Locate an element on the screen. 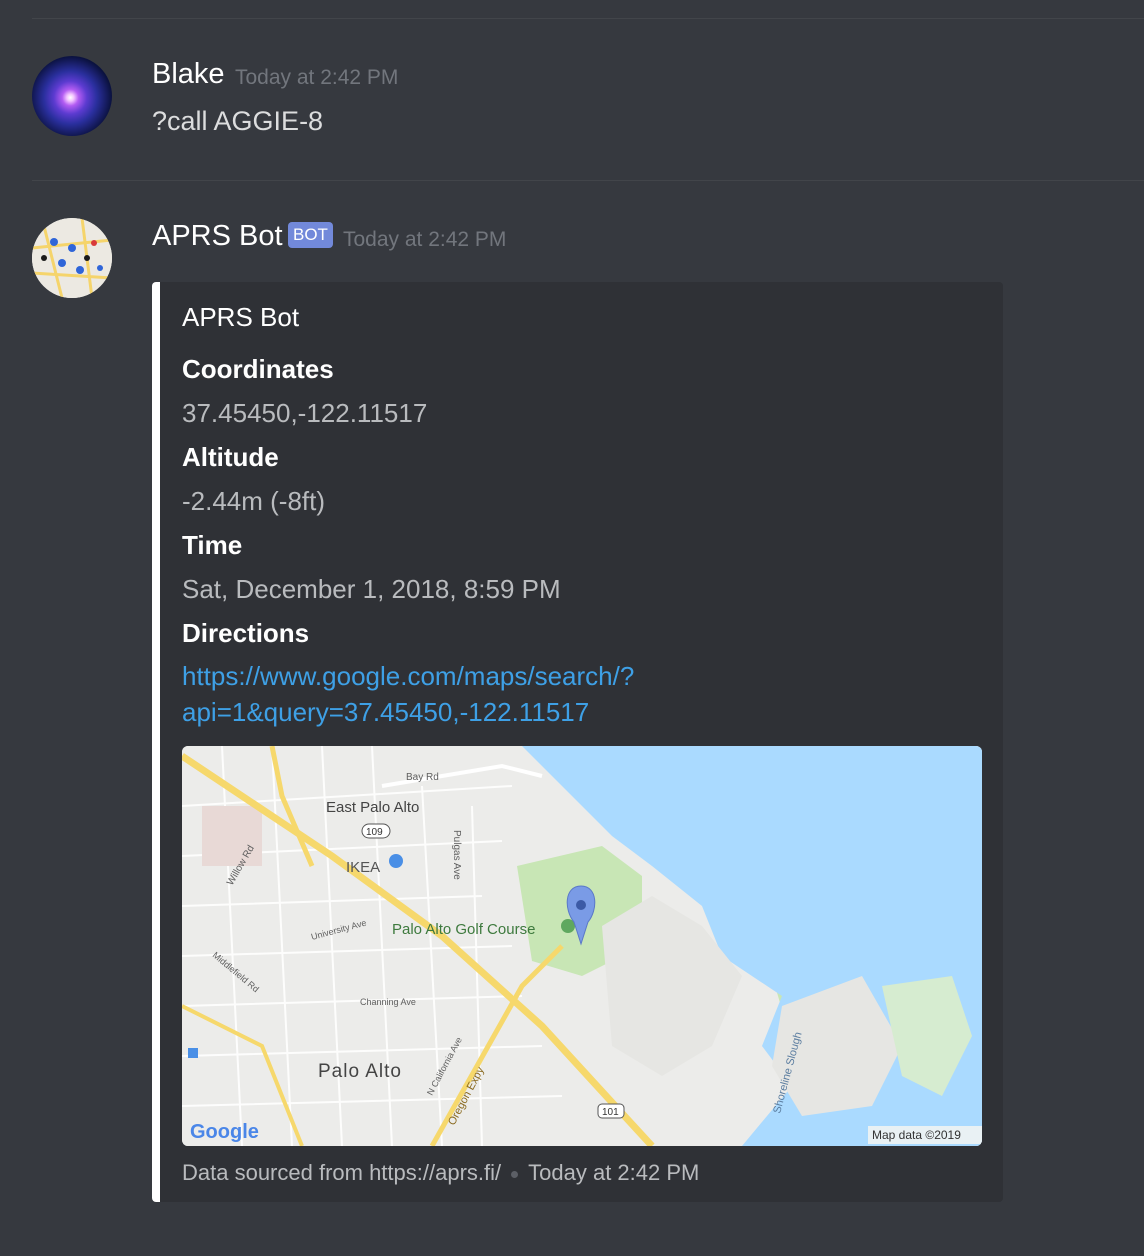 This screenshot has height=1256, width=1144. map-label-east-palo-alto: East Palo Alto is located at coordinates (372, 807).